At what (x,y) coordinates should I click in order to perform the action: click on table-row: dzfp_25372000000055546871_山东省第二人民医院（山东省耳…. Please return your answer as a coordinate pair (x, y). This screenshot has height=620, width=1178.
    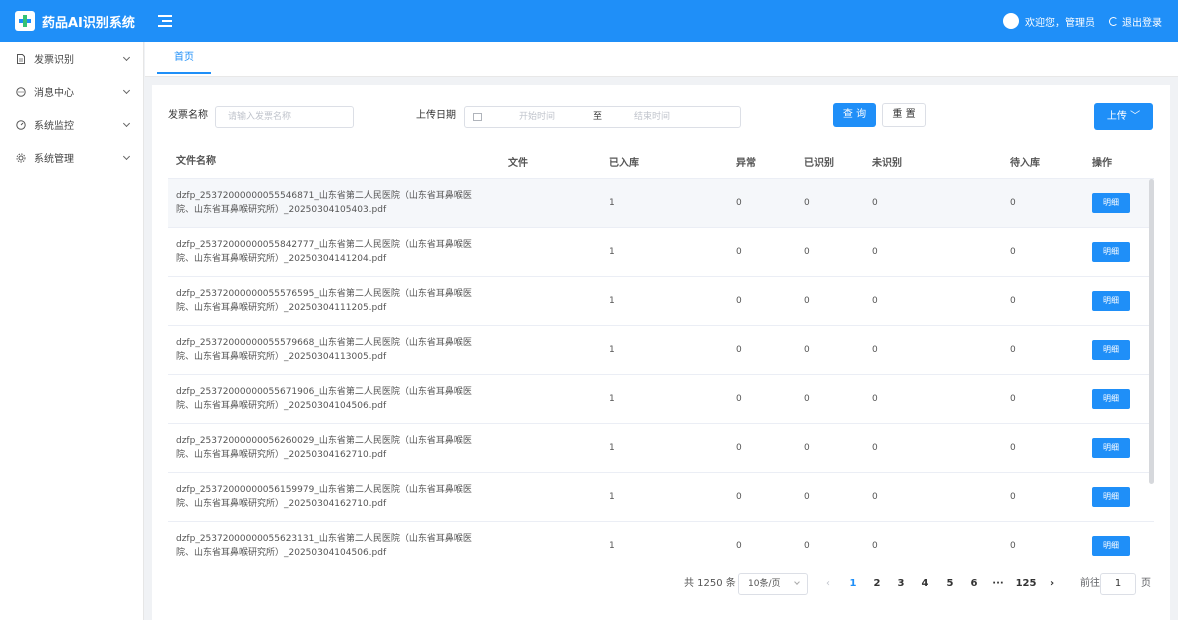
    Looking at the image, I should click on (661, 203).